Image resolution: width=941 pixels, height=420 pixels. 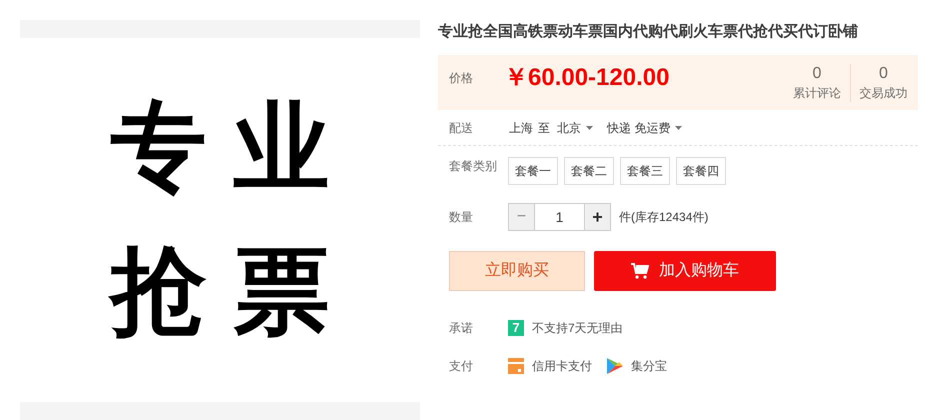 What do you see at coordinates (521, 128) in the screenshot?
I see `delivery-from: 上海` at bounding box center [521, 128].